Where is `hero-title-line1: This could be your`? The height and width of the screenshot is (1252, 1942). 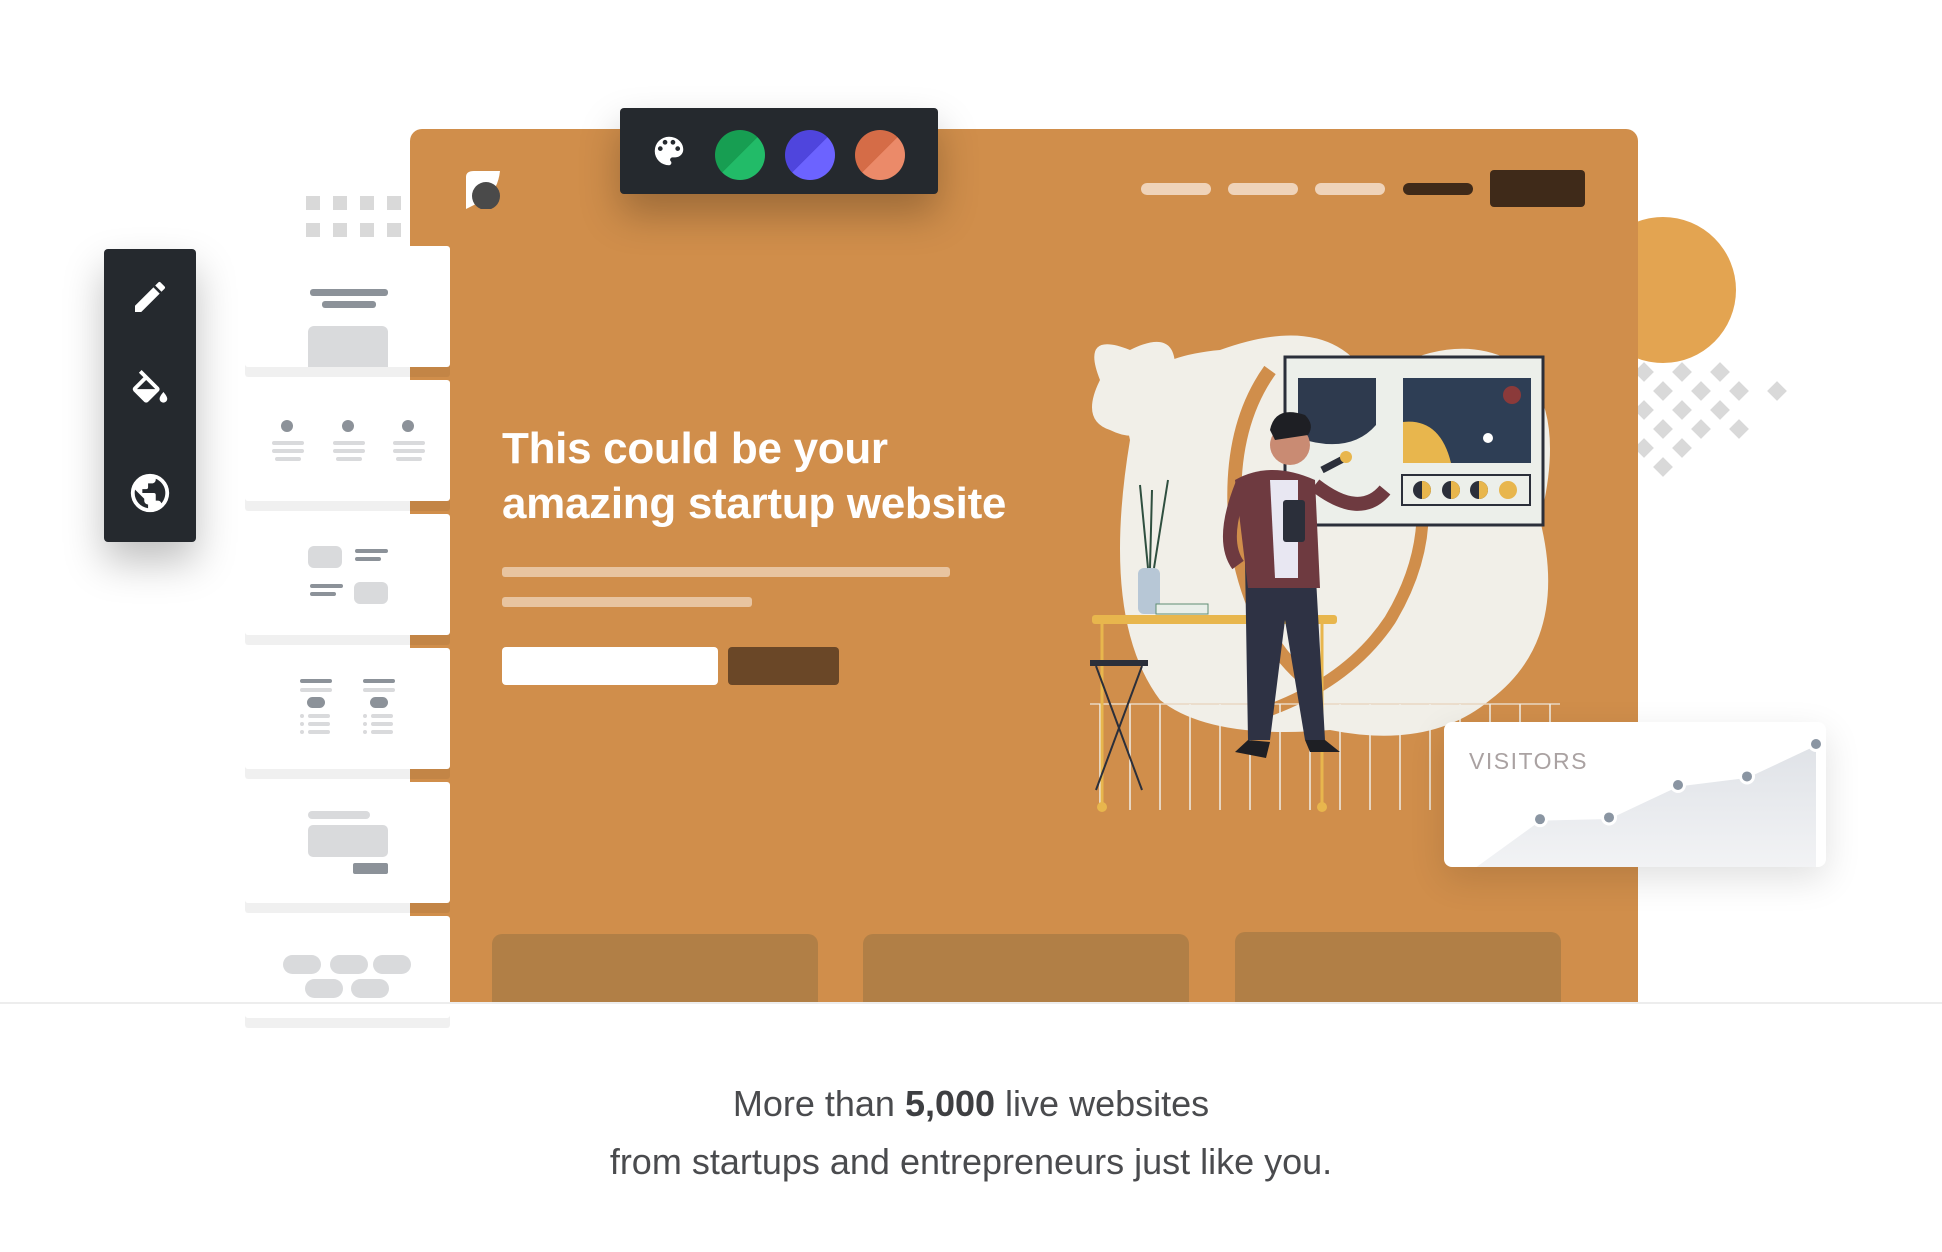
hero-title-line1: This could be your is located at coordinates (695, 448).